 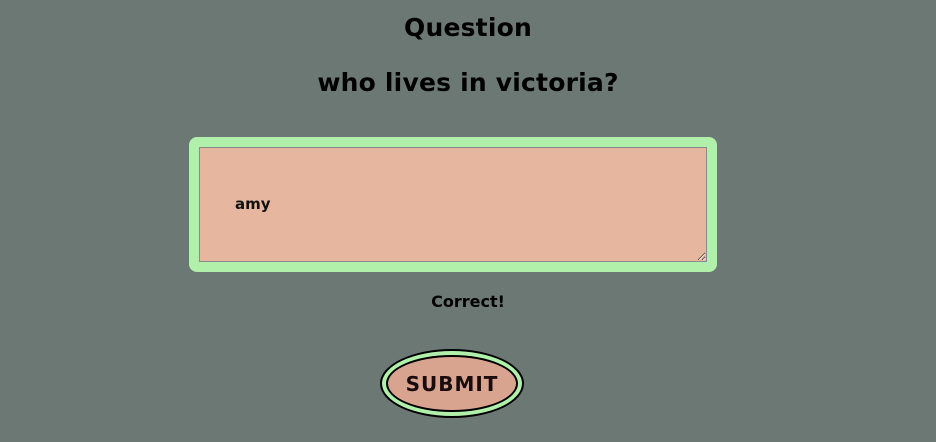 What do you see at coordinates (468, 301) in the screenshot?
I see `feedback-message: Correct!` at bounding box center [468, 301].